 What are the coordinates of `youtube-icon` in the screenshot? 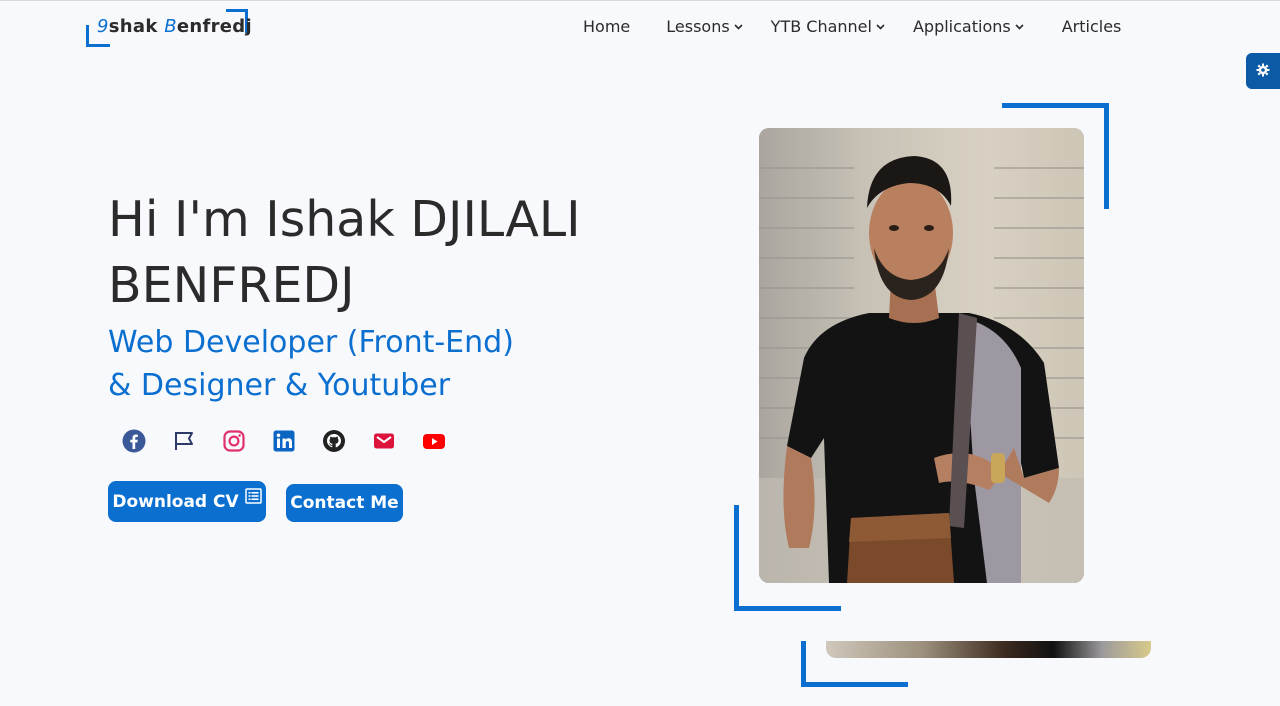 It's located at (434, 441).